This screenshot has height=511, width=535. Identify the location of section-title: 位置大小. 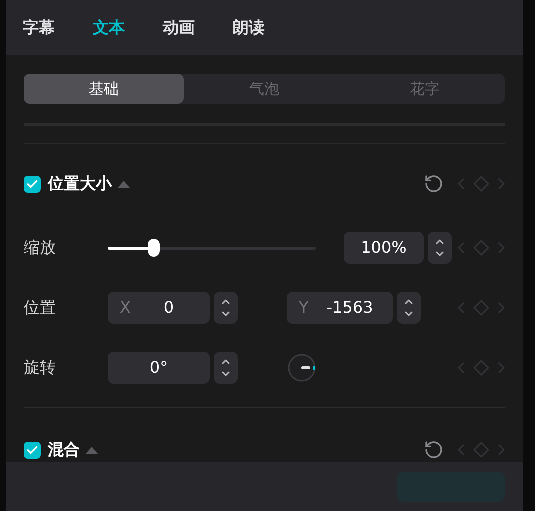
(80, 184).